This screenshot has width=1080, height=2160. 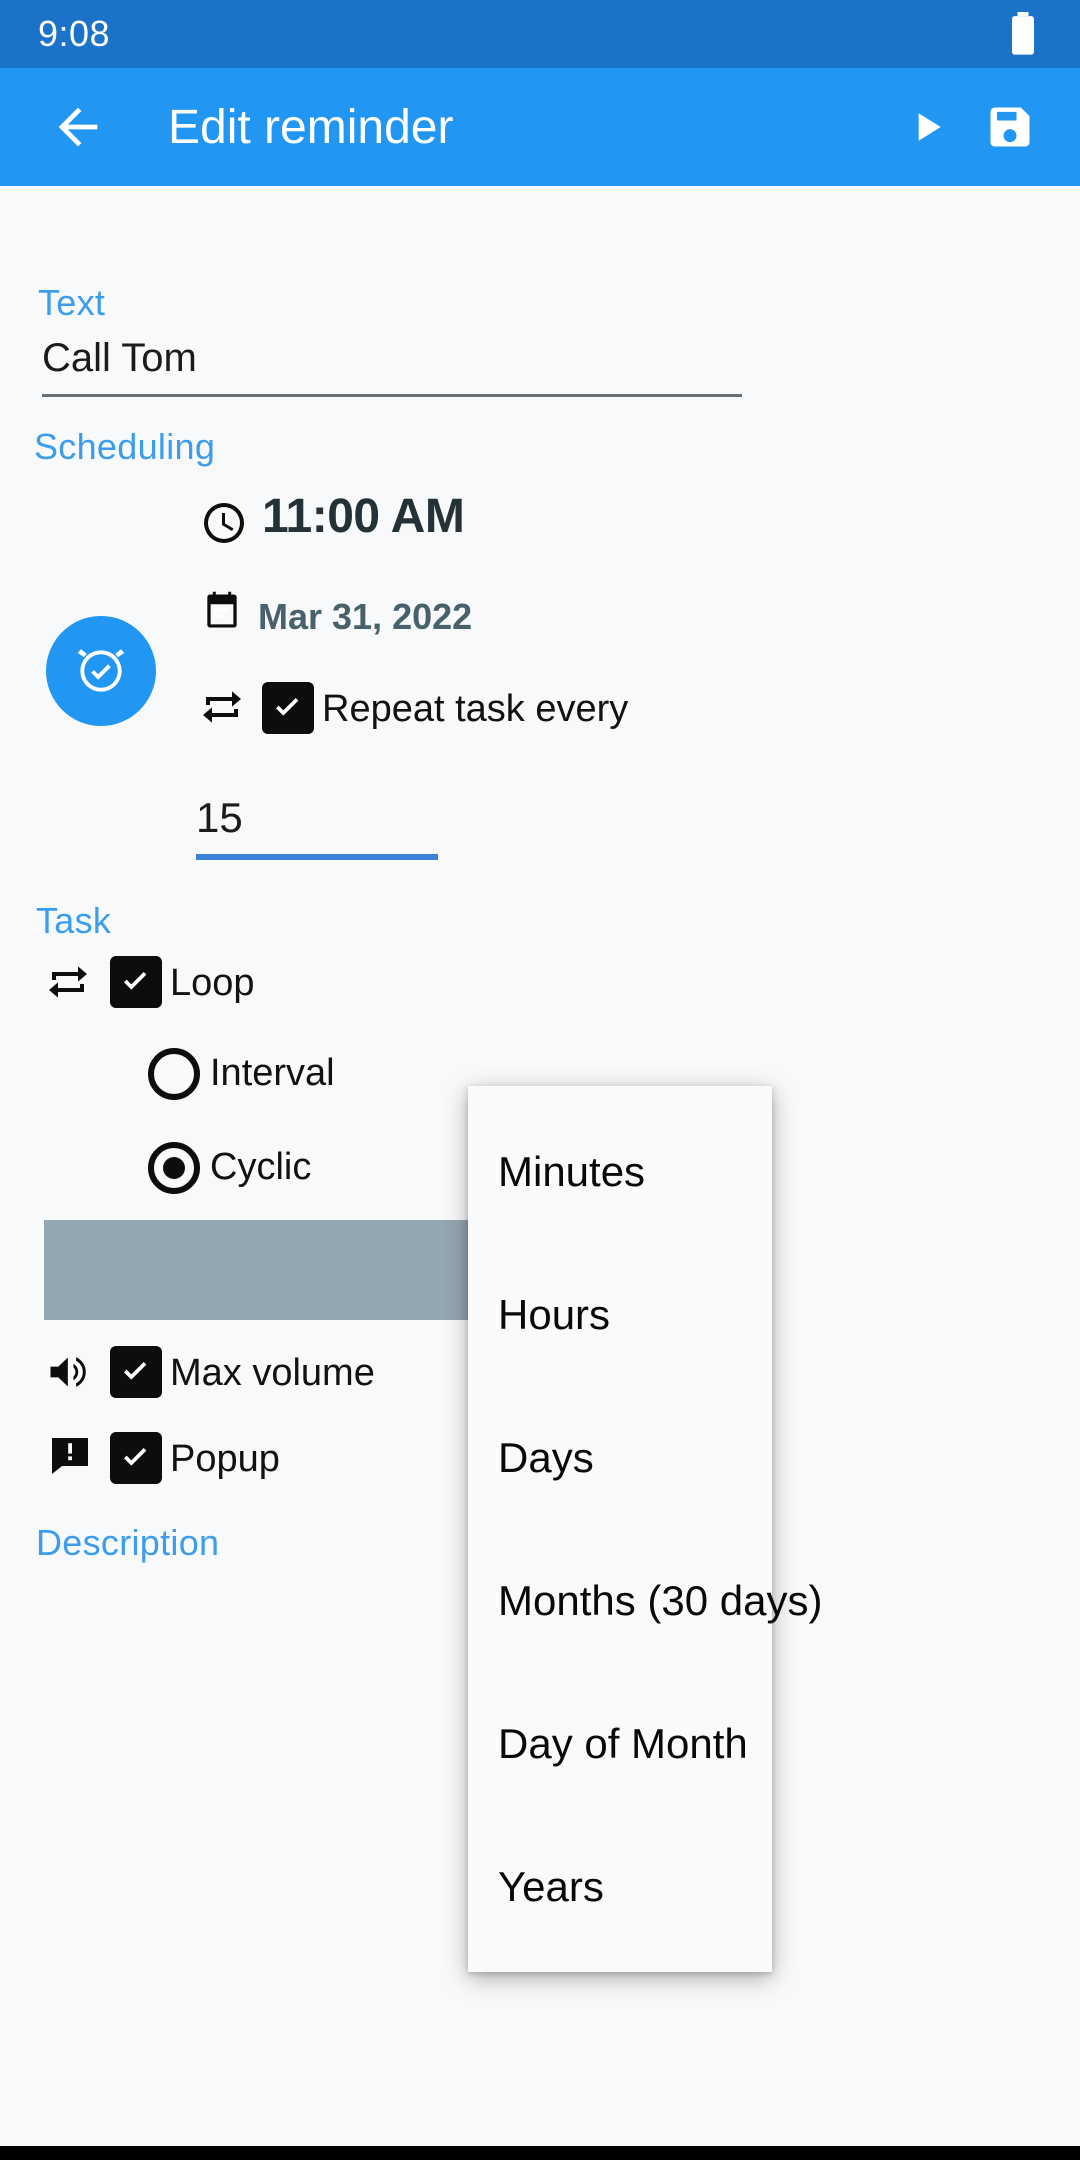 What do you see at coordinates (363, 516) in the screenshot?
I see `reminder-time: 11:00 AM` at bounding box center [363, 516].